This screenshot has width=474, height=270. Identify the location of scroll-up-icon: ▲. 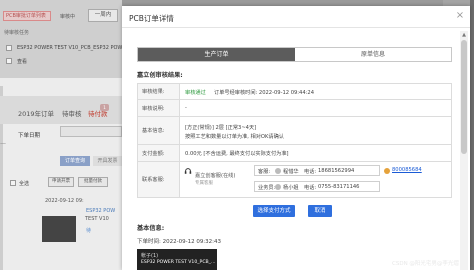
(464, 35).